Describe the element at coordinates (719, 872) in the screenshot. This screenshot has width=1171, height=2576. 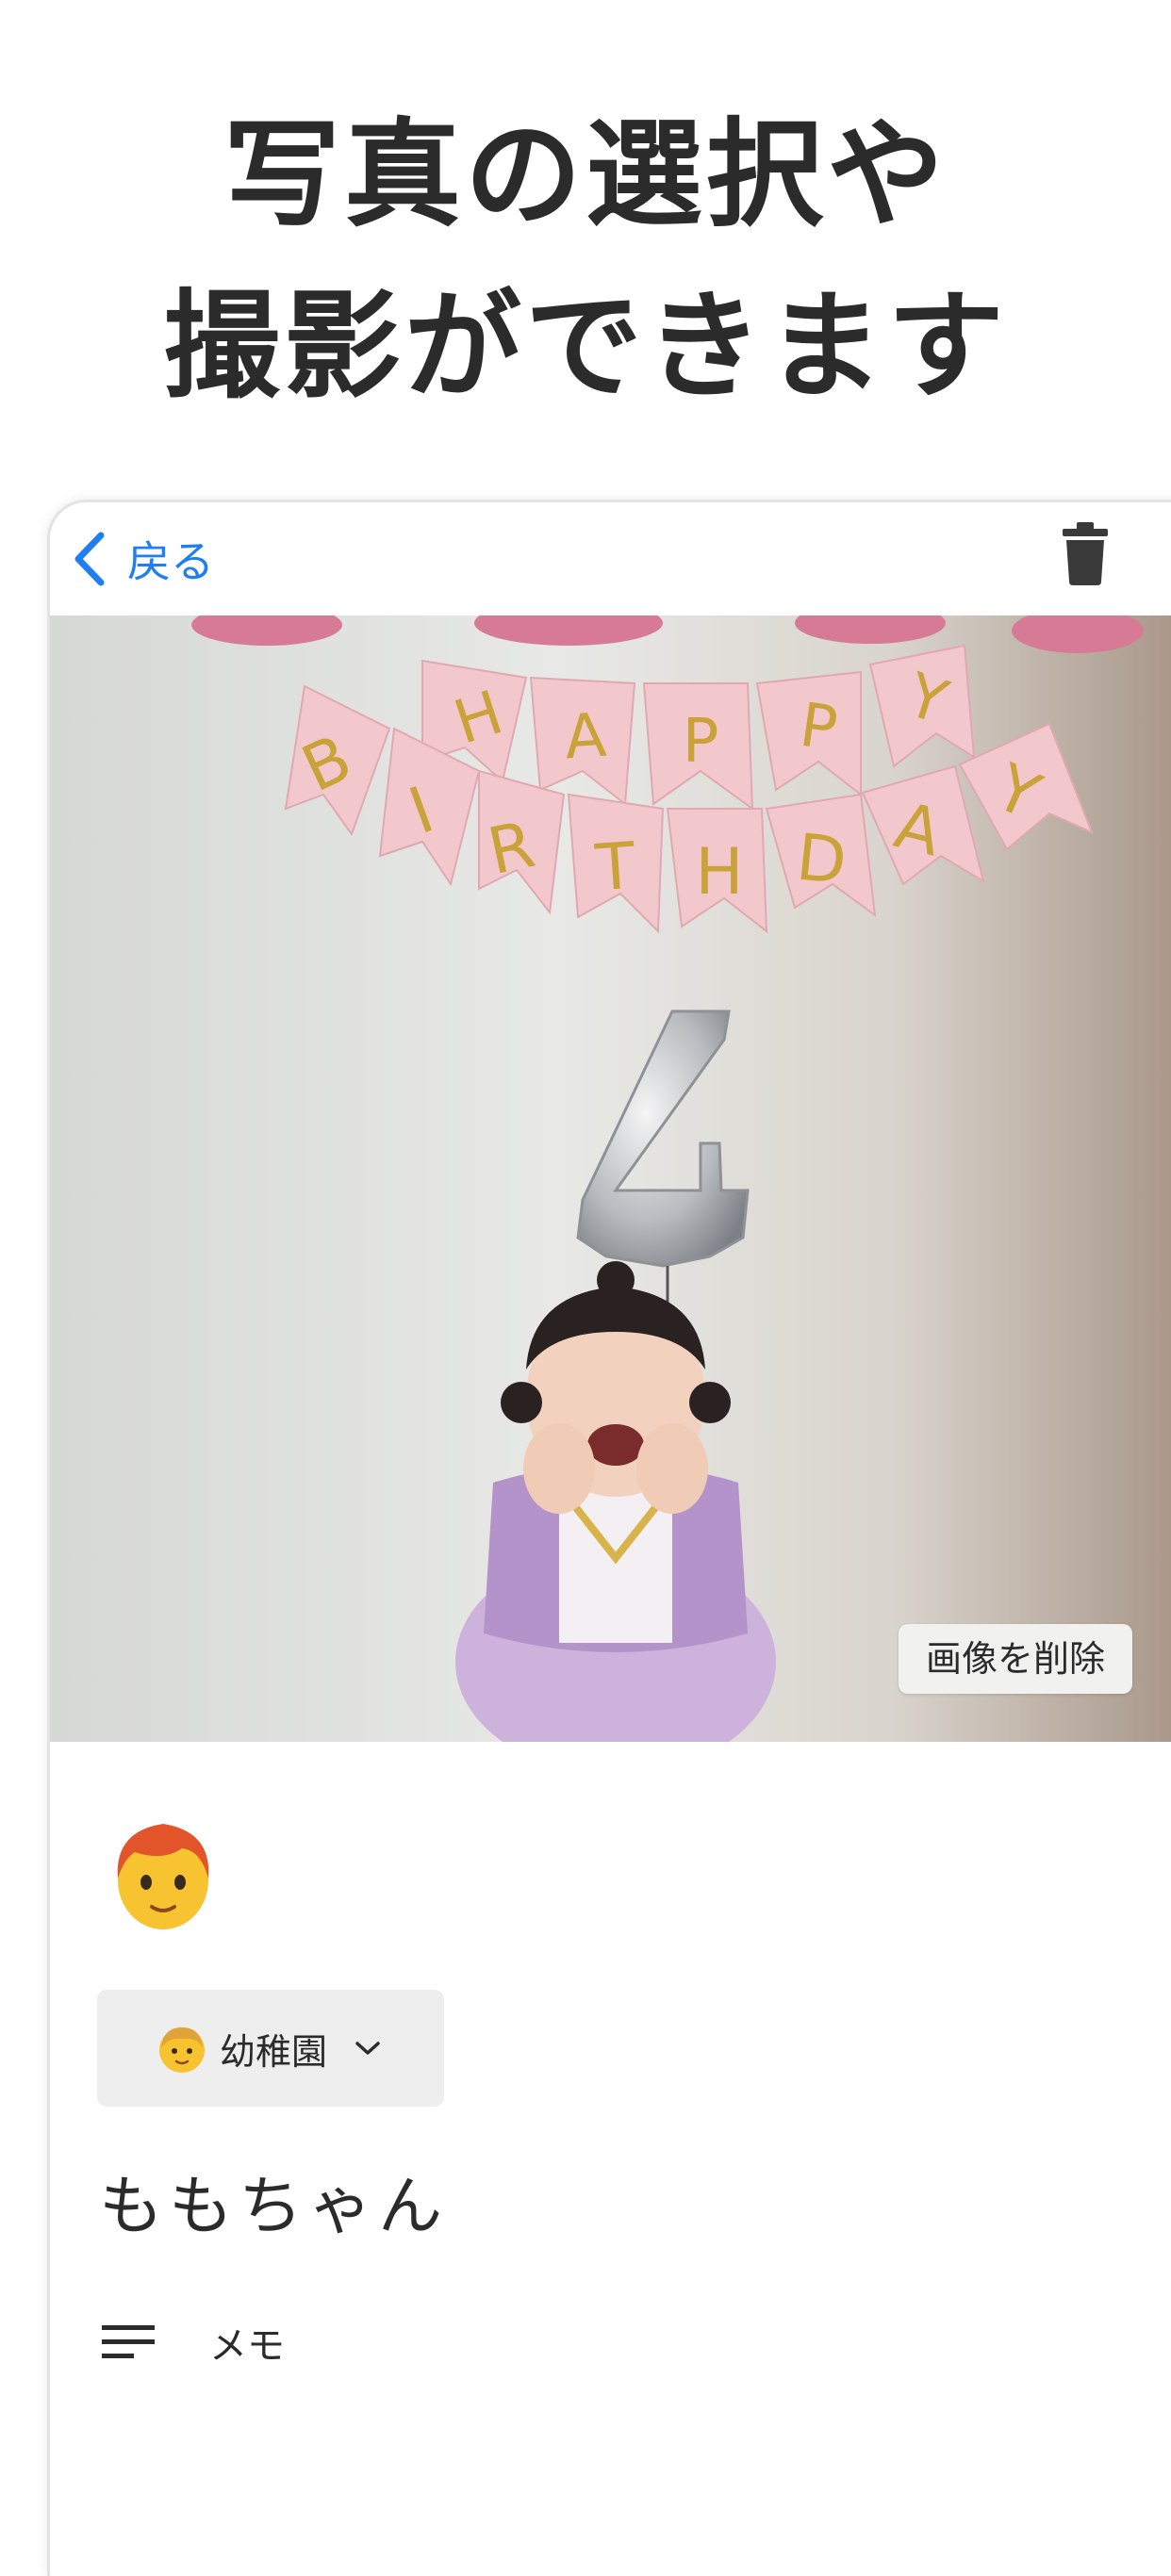
I see `svg-text: H` at that location.